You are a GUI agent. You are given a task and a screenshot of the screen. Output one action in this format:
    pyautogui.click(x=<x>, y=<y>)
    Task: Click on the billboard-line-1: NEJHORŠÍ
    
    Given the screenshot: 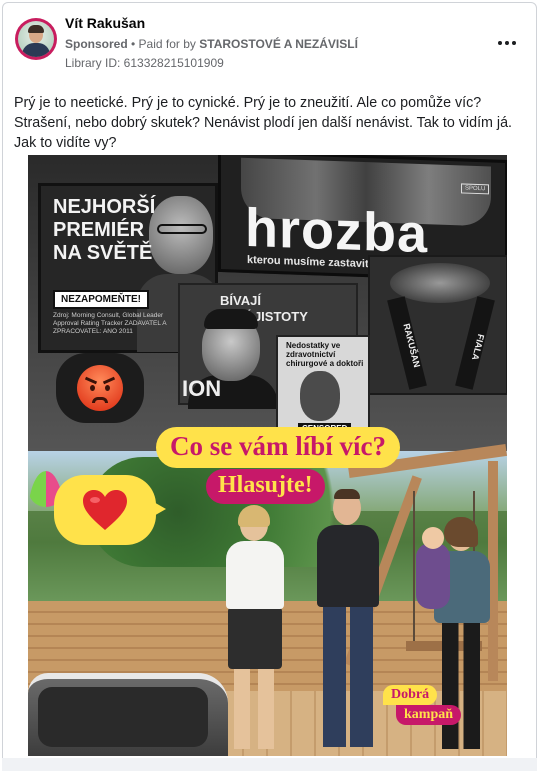 What is the action you would take?
    pyautogui.click(x=104, y=207)
    